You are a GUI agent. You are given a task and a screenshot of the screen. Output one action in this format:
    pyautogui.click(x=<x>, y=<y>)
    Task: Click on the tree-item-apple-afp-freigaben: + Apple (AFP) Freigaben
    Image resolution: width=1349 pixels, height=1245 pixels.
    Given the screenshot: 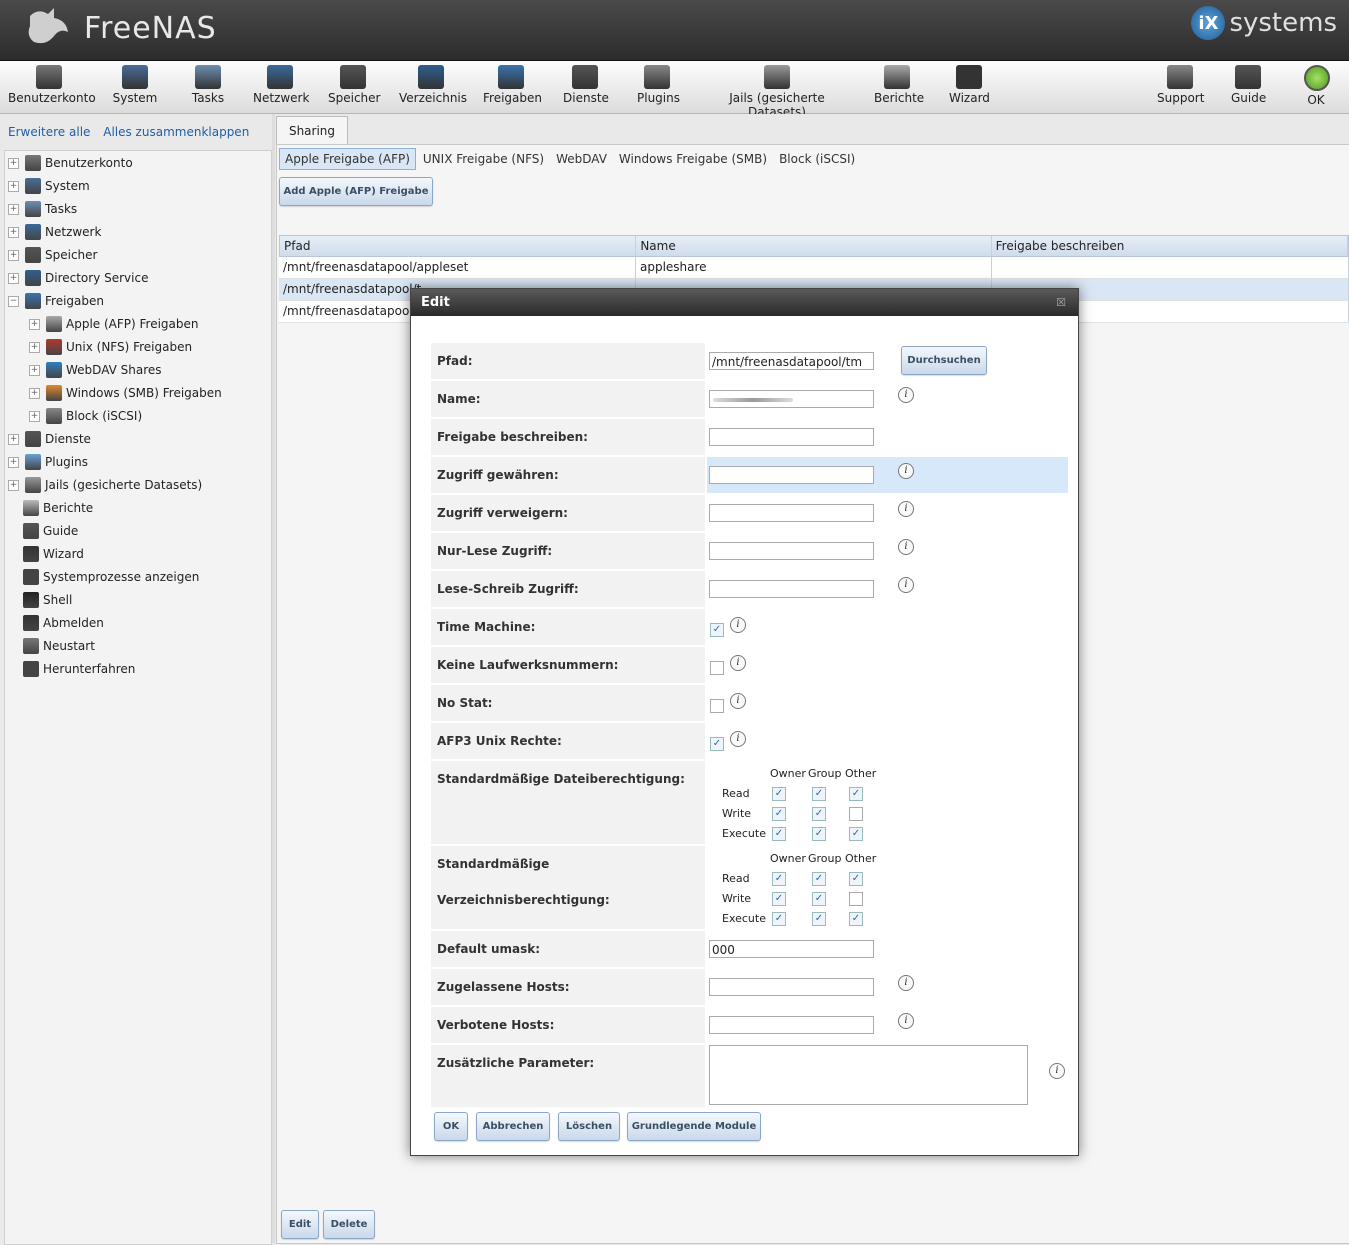 What is the action you would take?
    pyautogui.click(x=114, y=324)
    